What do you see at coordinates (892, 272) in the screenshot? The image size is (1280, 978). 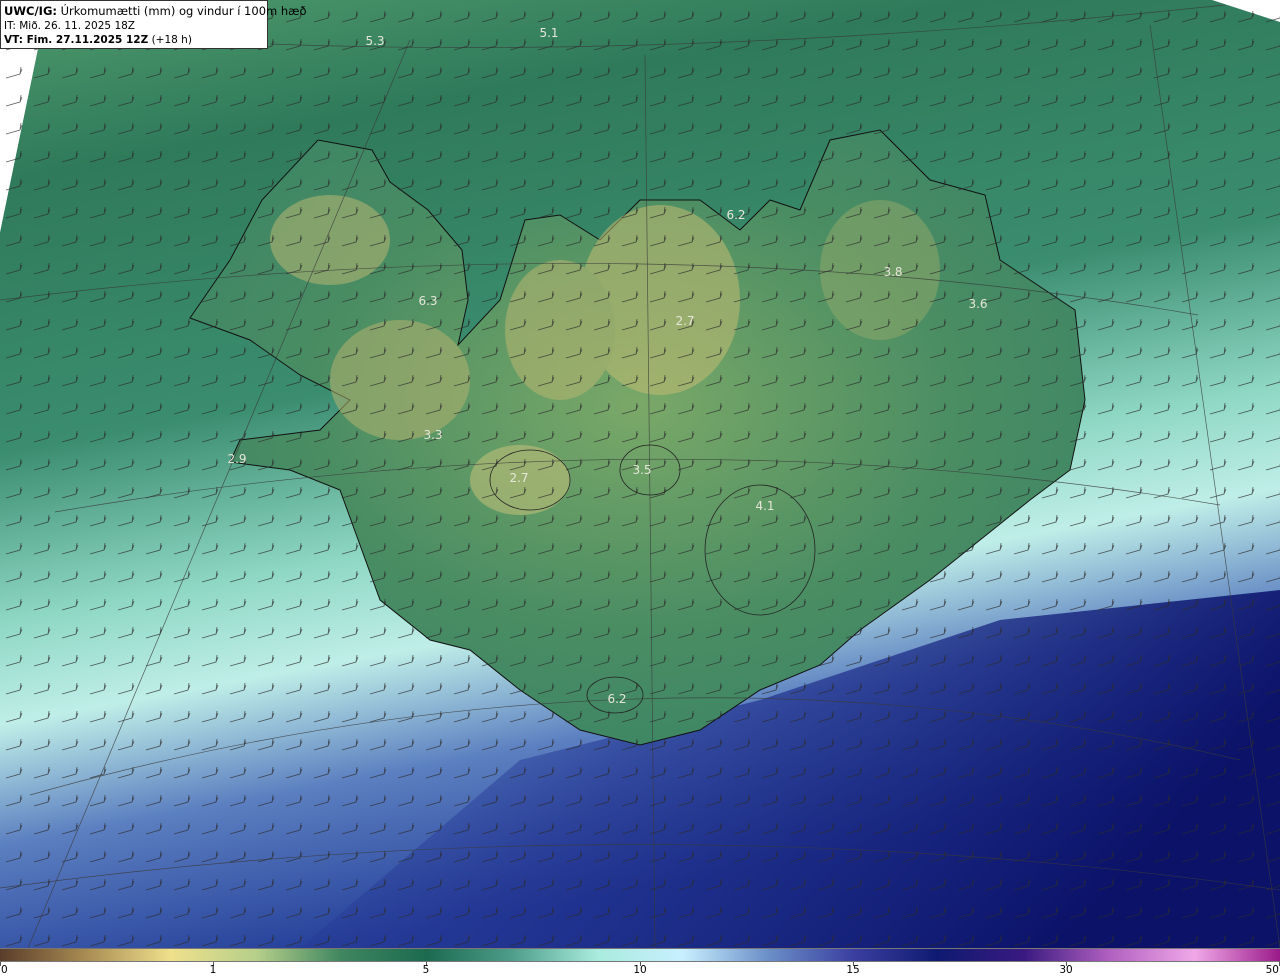 I see `label-3-8: 3.8` at bounding box center [892, 272].